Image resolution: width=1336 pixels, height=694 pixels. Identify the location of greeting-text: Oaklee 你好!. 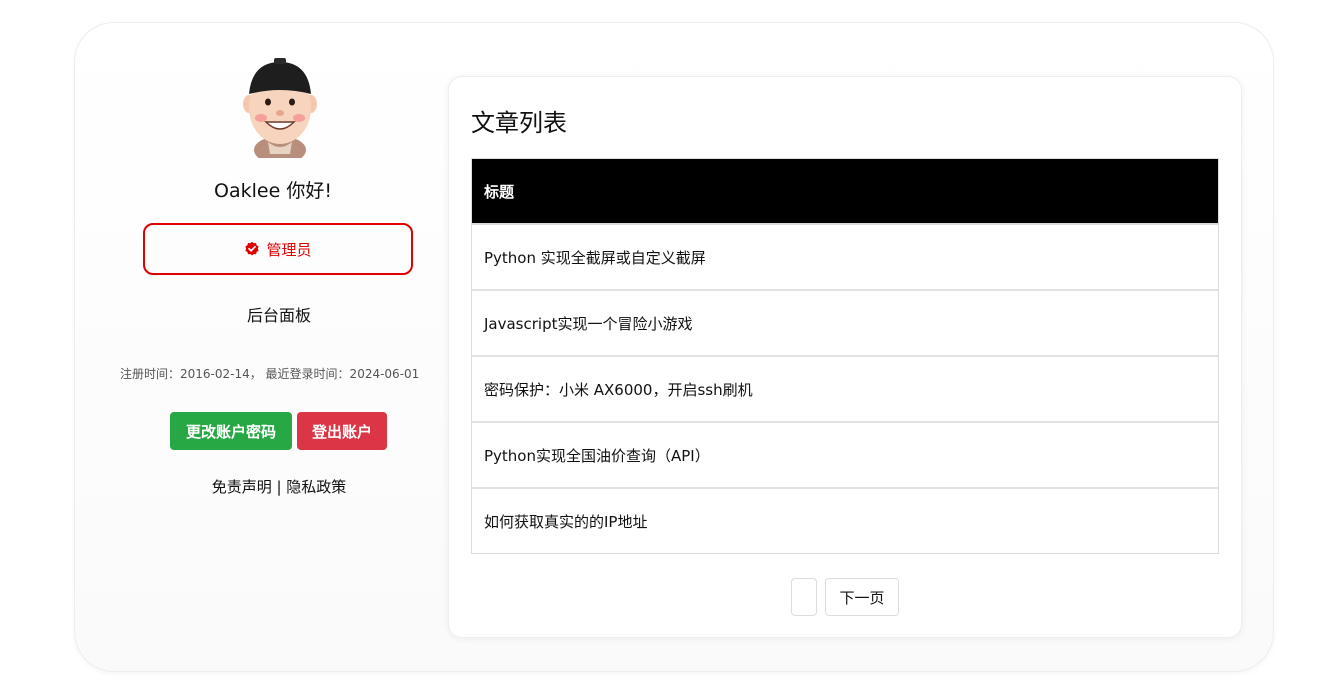
(273, 191).